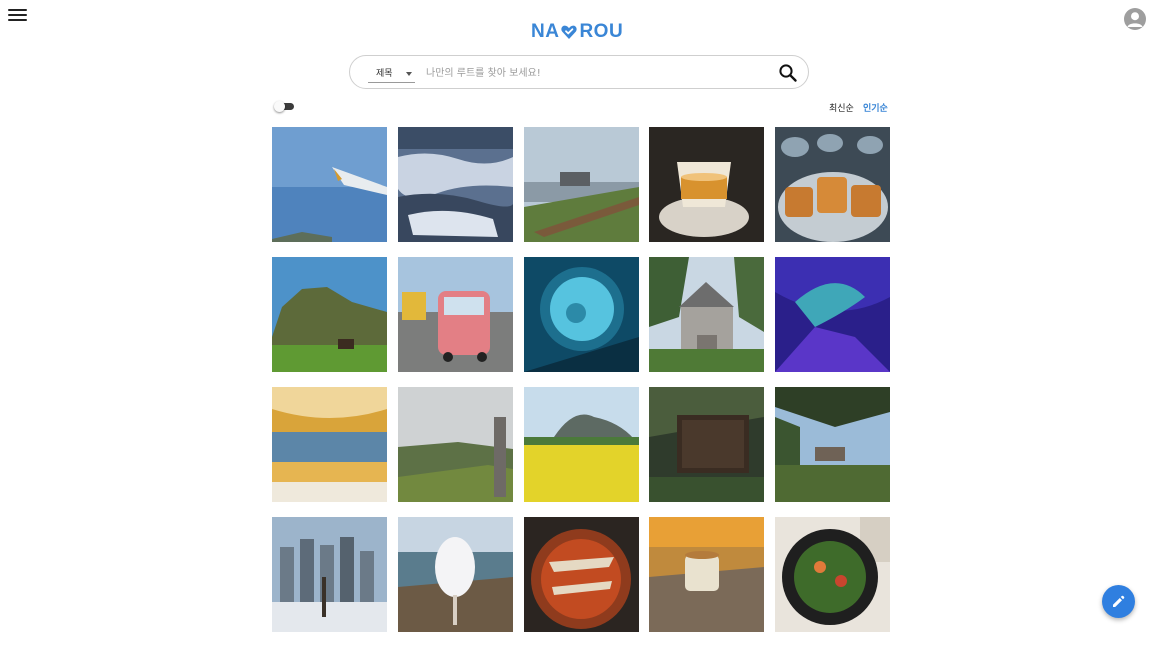 This screenshot has width=1152, height=648. I want to click on fish-art-photo, so click(832, 314).